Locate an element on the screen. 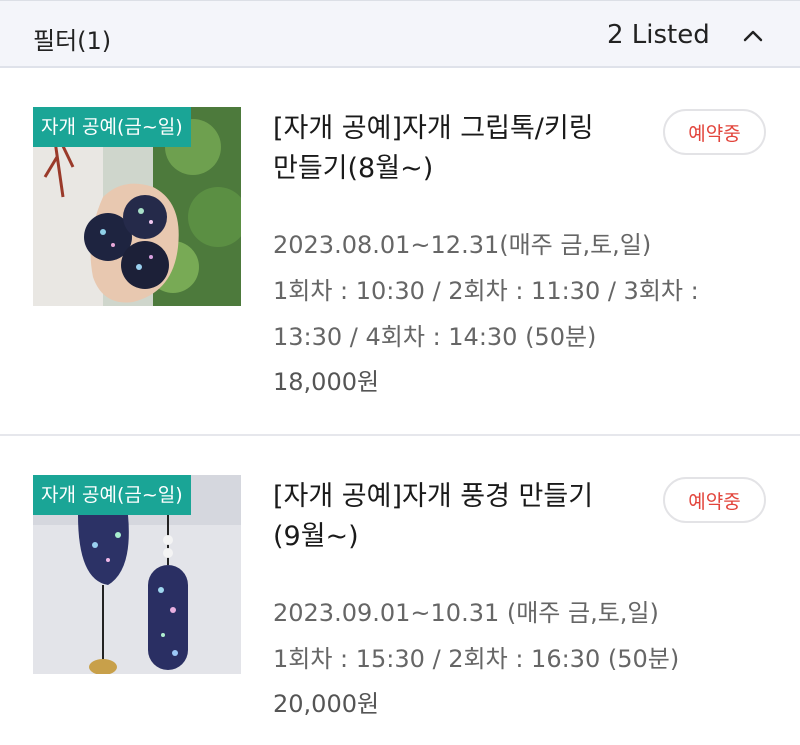 The height and width of the screenshot is (745, 800). program-price: 20,000원 is located at coordinates (326, 704).